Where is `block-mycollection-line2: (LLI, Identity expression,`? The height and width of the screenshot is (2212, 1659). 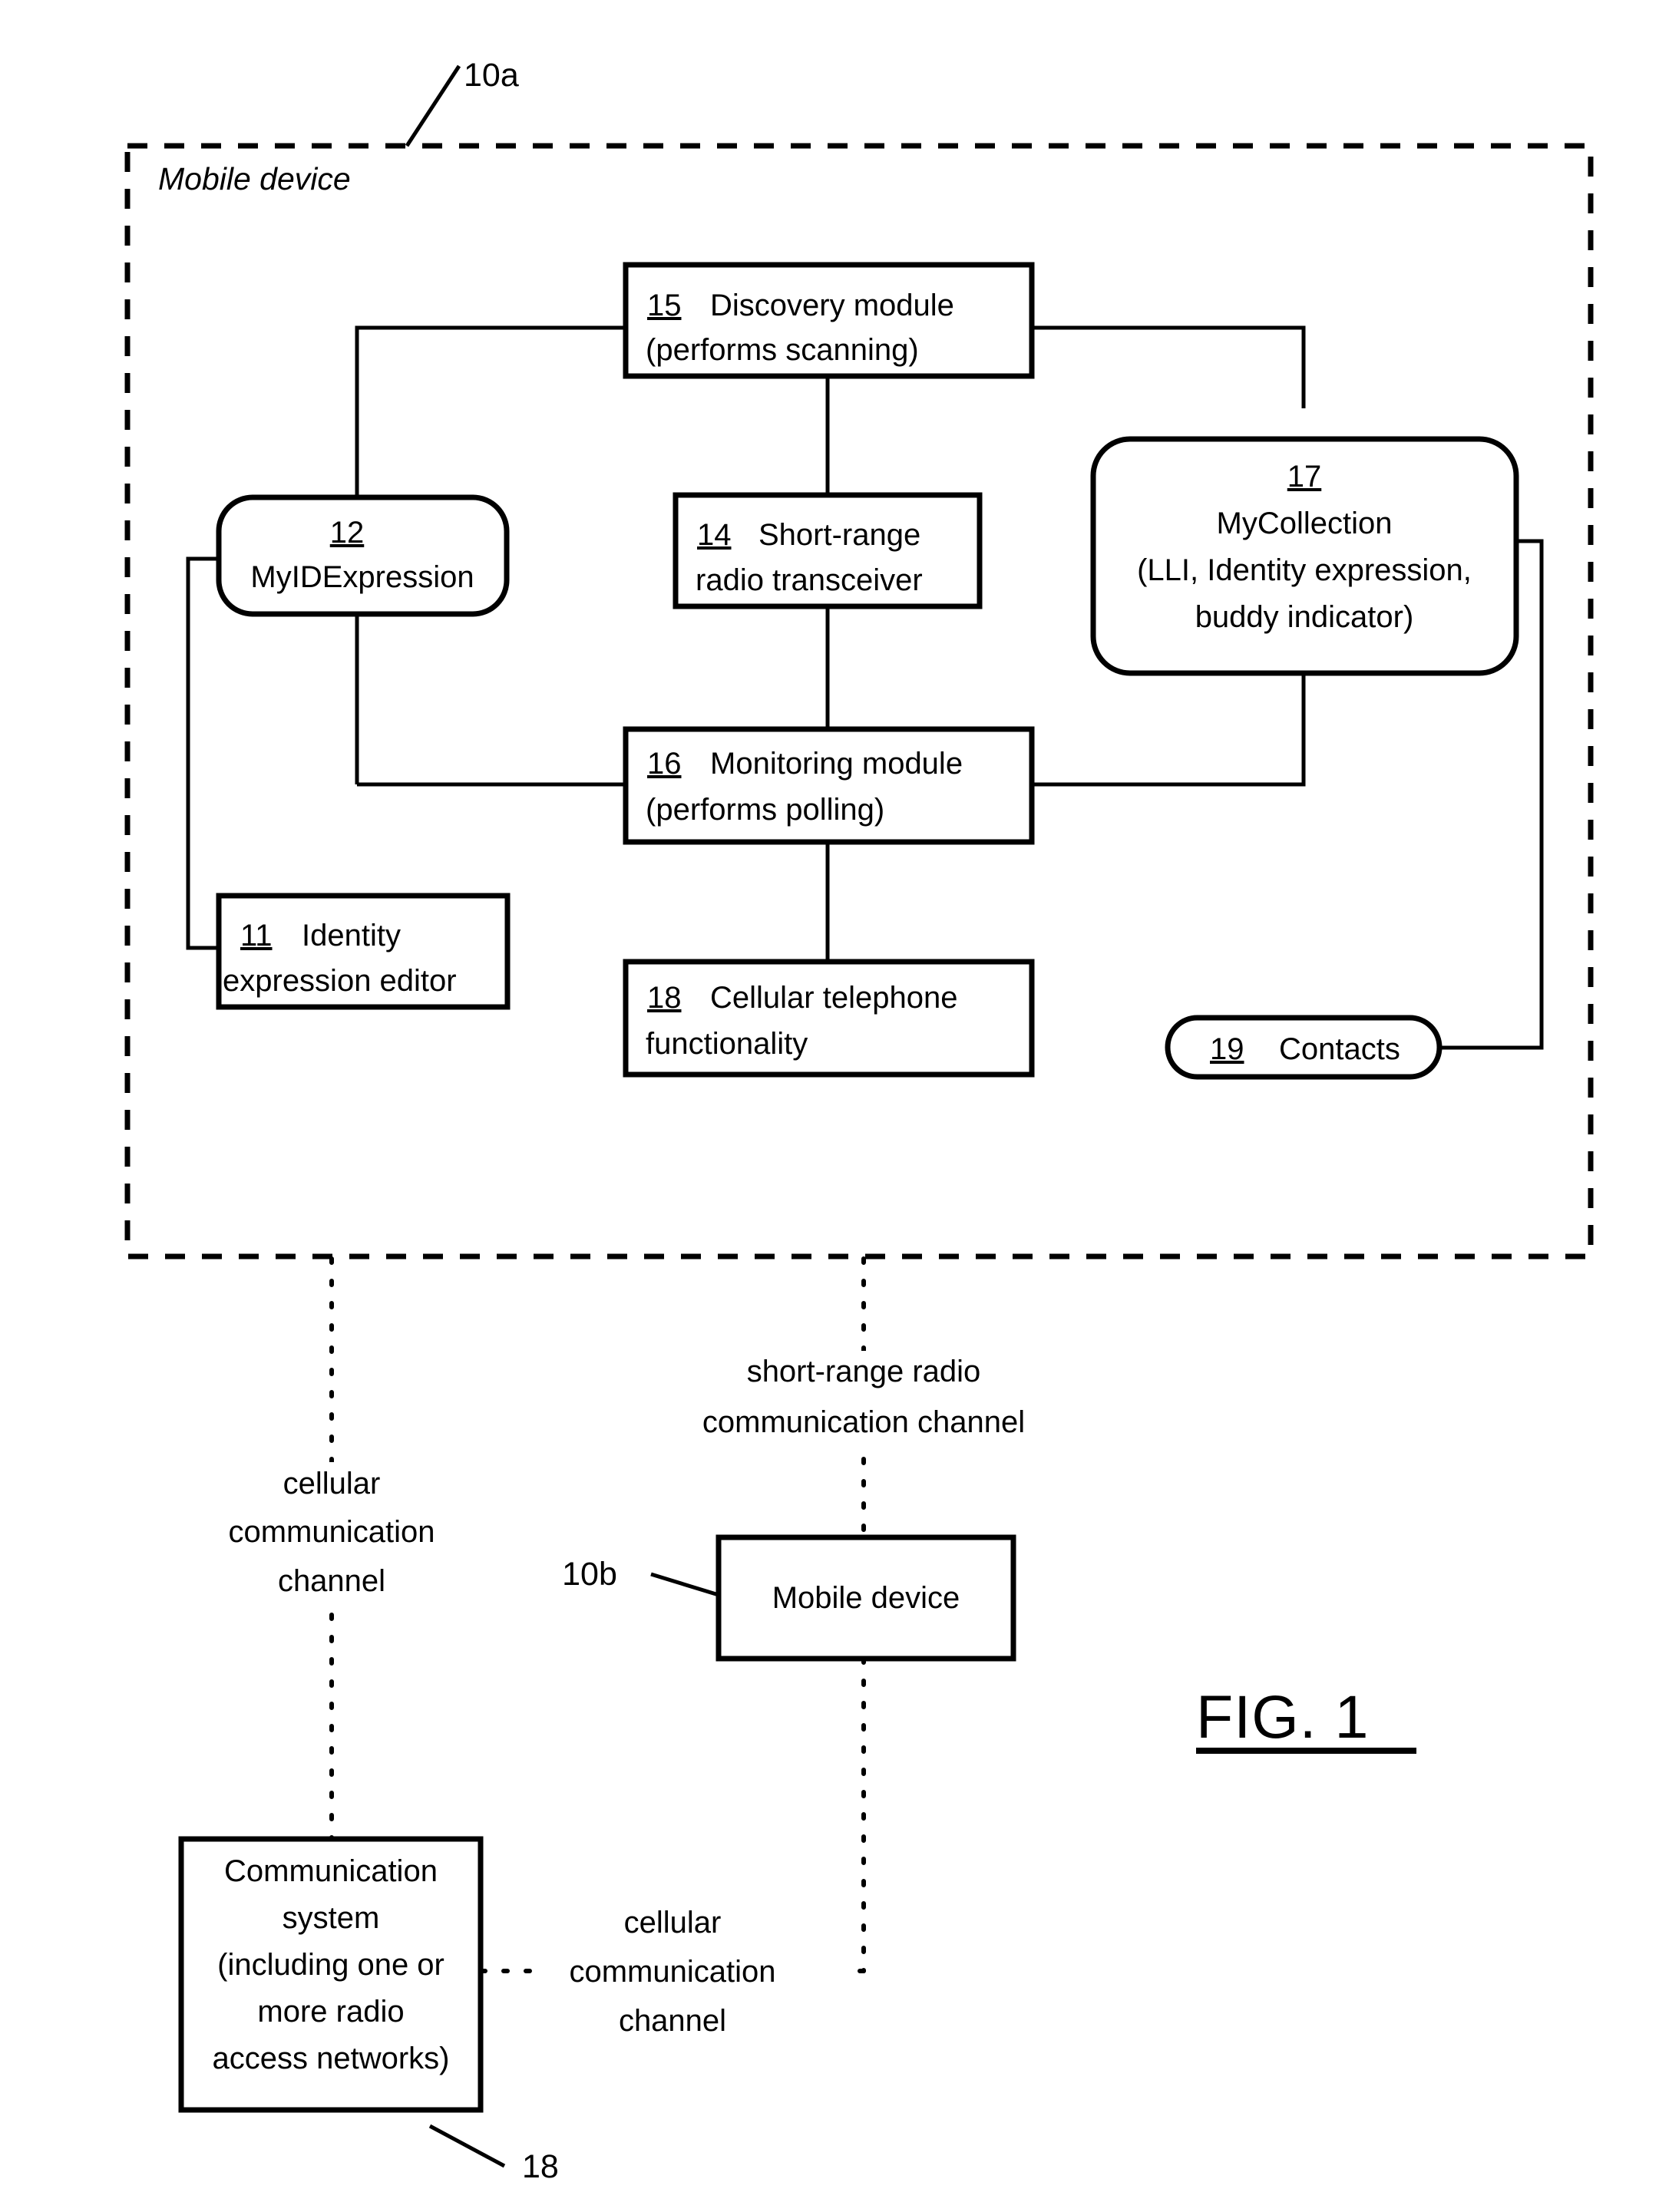 block-mycollection-line2: (LLI, Identity expression, is located at coordinates (1304, 570).